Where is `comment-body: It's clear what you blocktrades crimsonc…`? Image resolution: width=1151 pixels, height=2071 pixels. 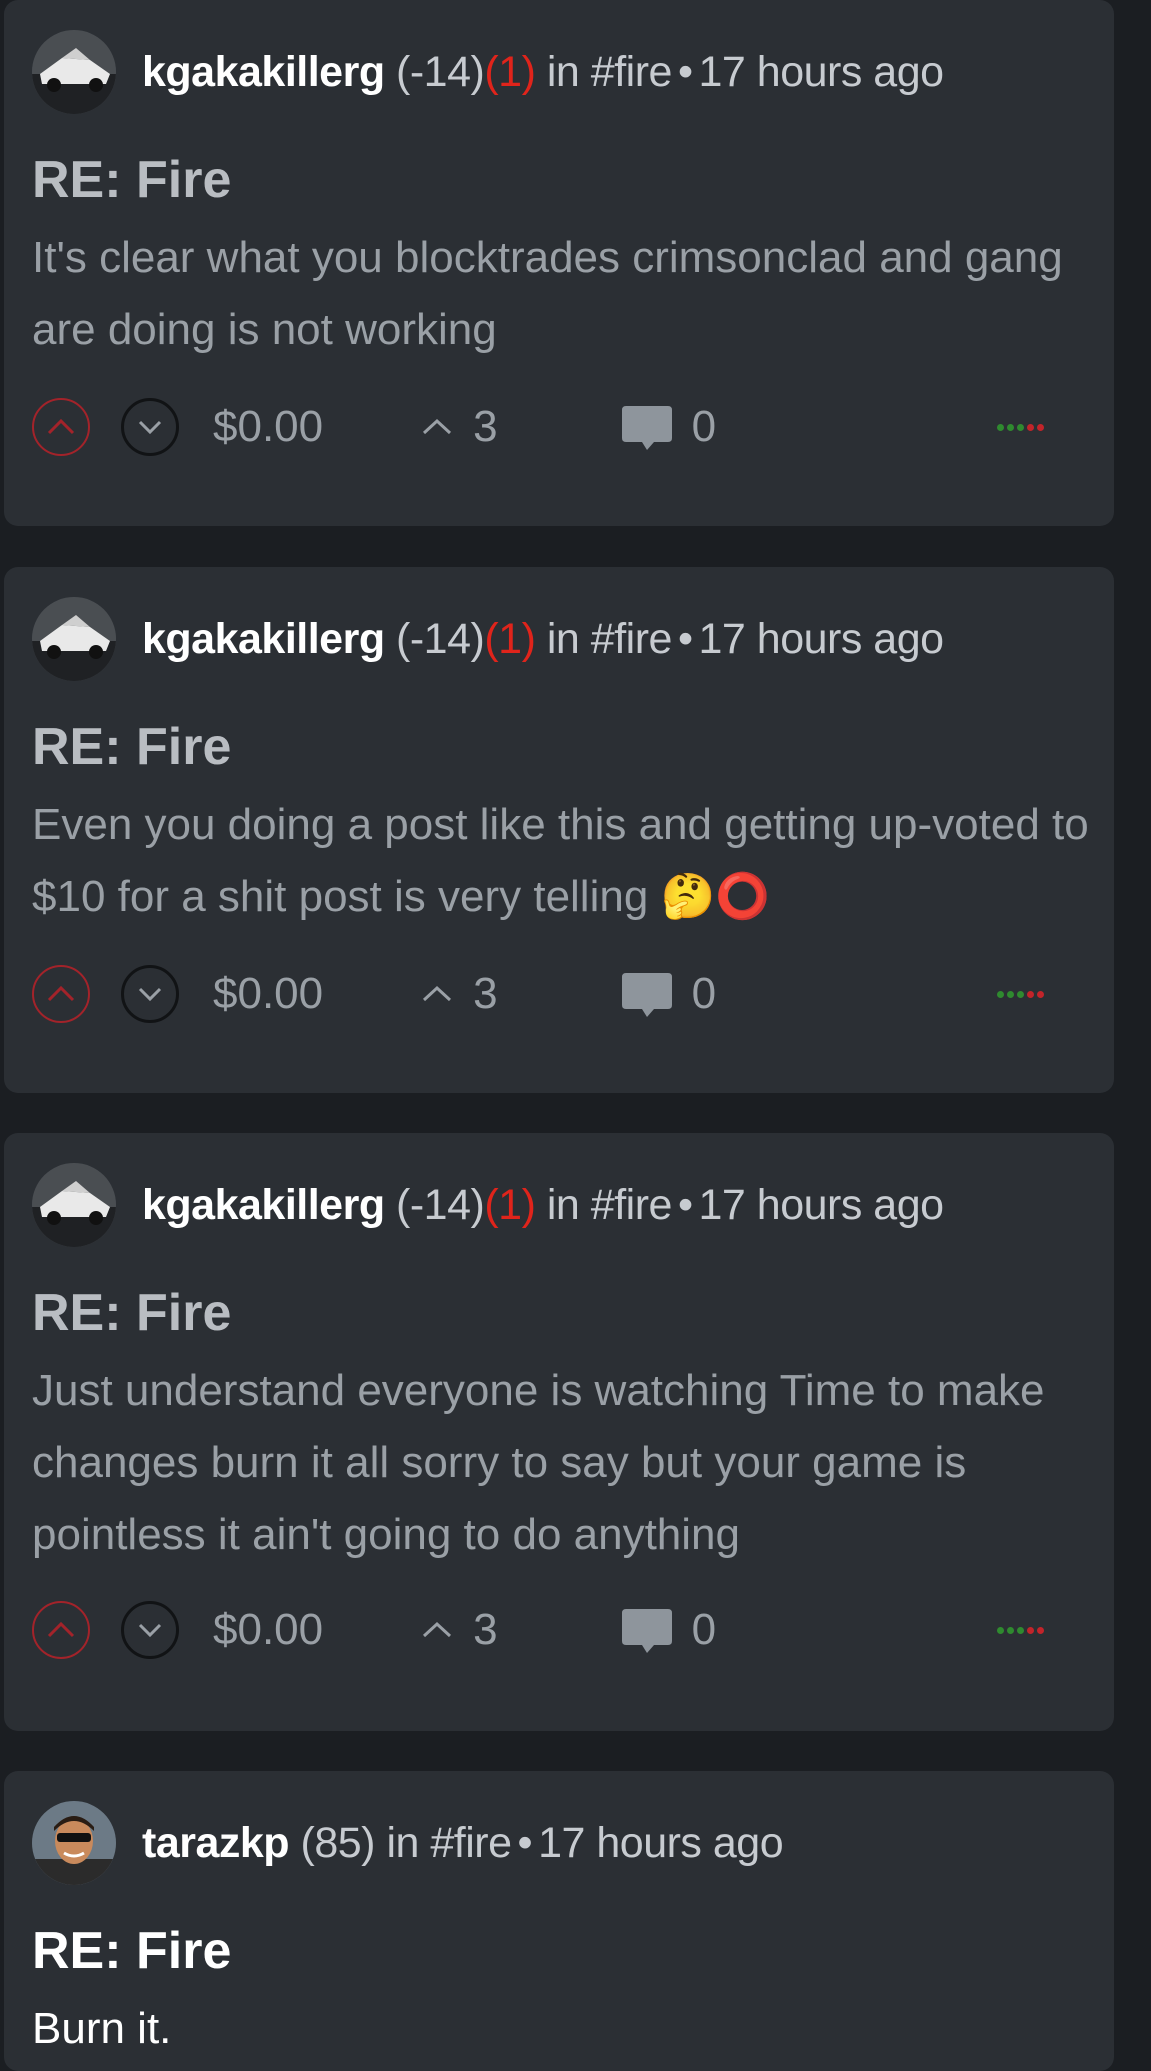 comment-body: It's clear what you blocktrades crimsonc… is located at coordinates (562, 294).